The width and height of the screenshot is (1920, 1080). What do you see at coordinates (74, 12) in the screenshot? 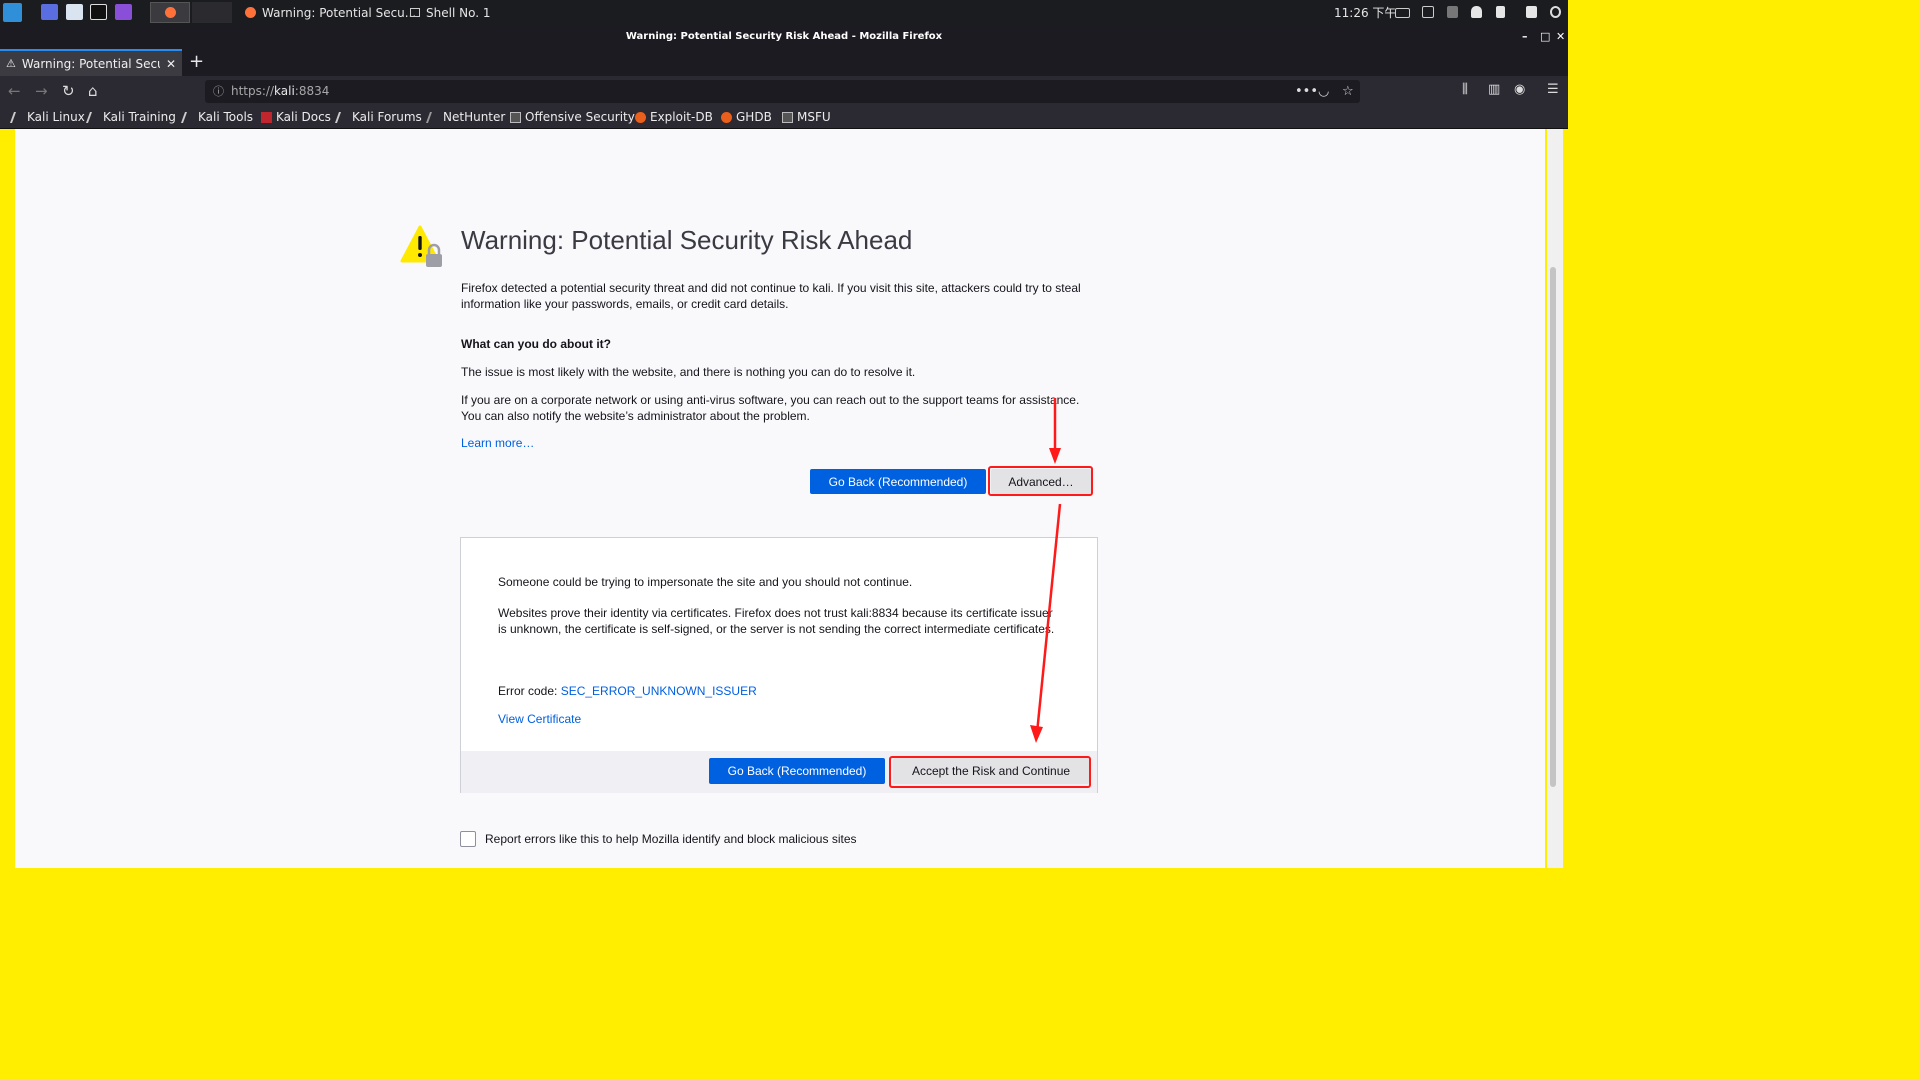
I see `file-manager-icon` at bounding box center [74, 12].